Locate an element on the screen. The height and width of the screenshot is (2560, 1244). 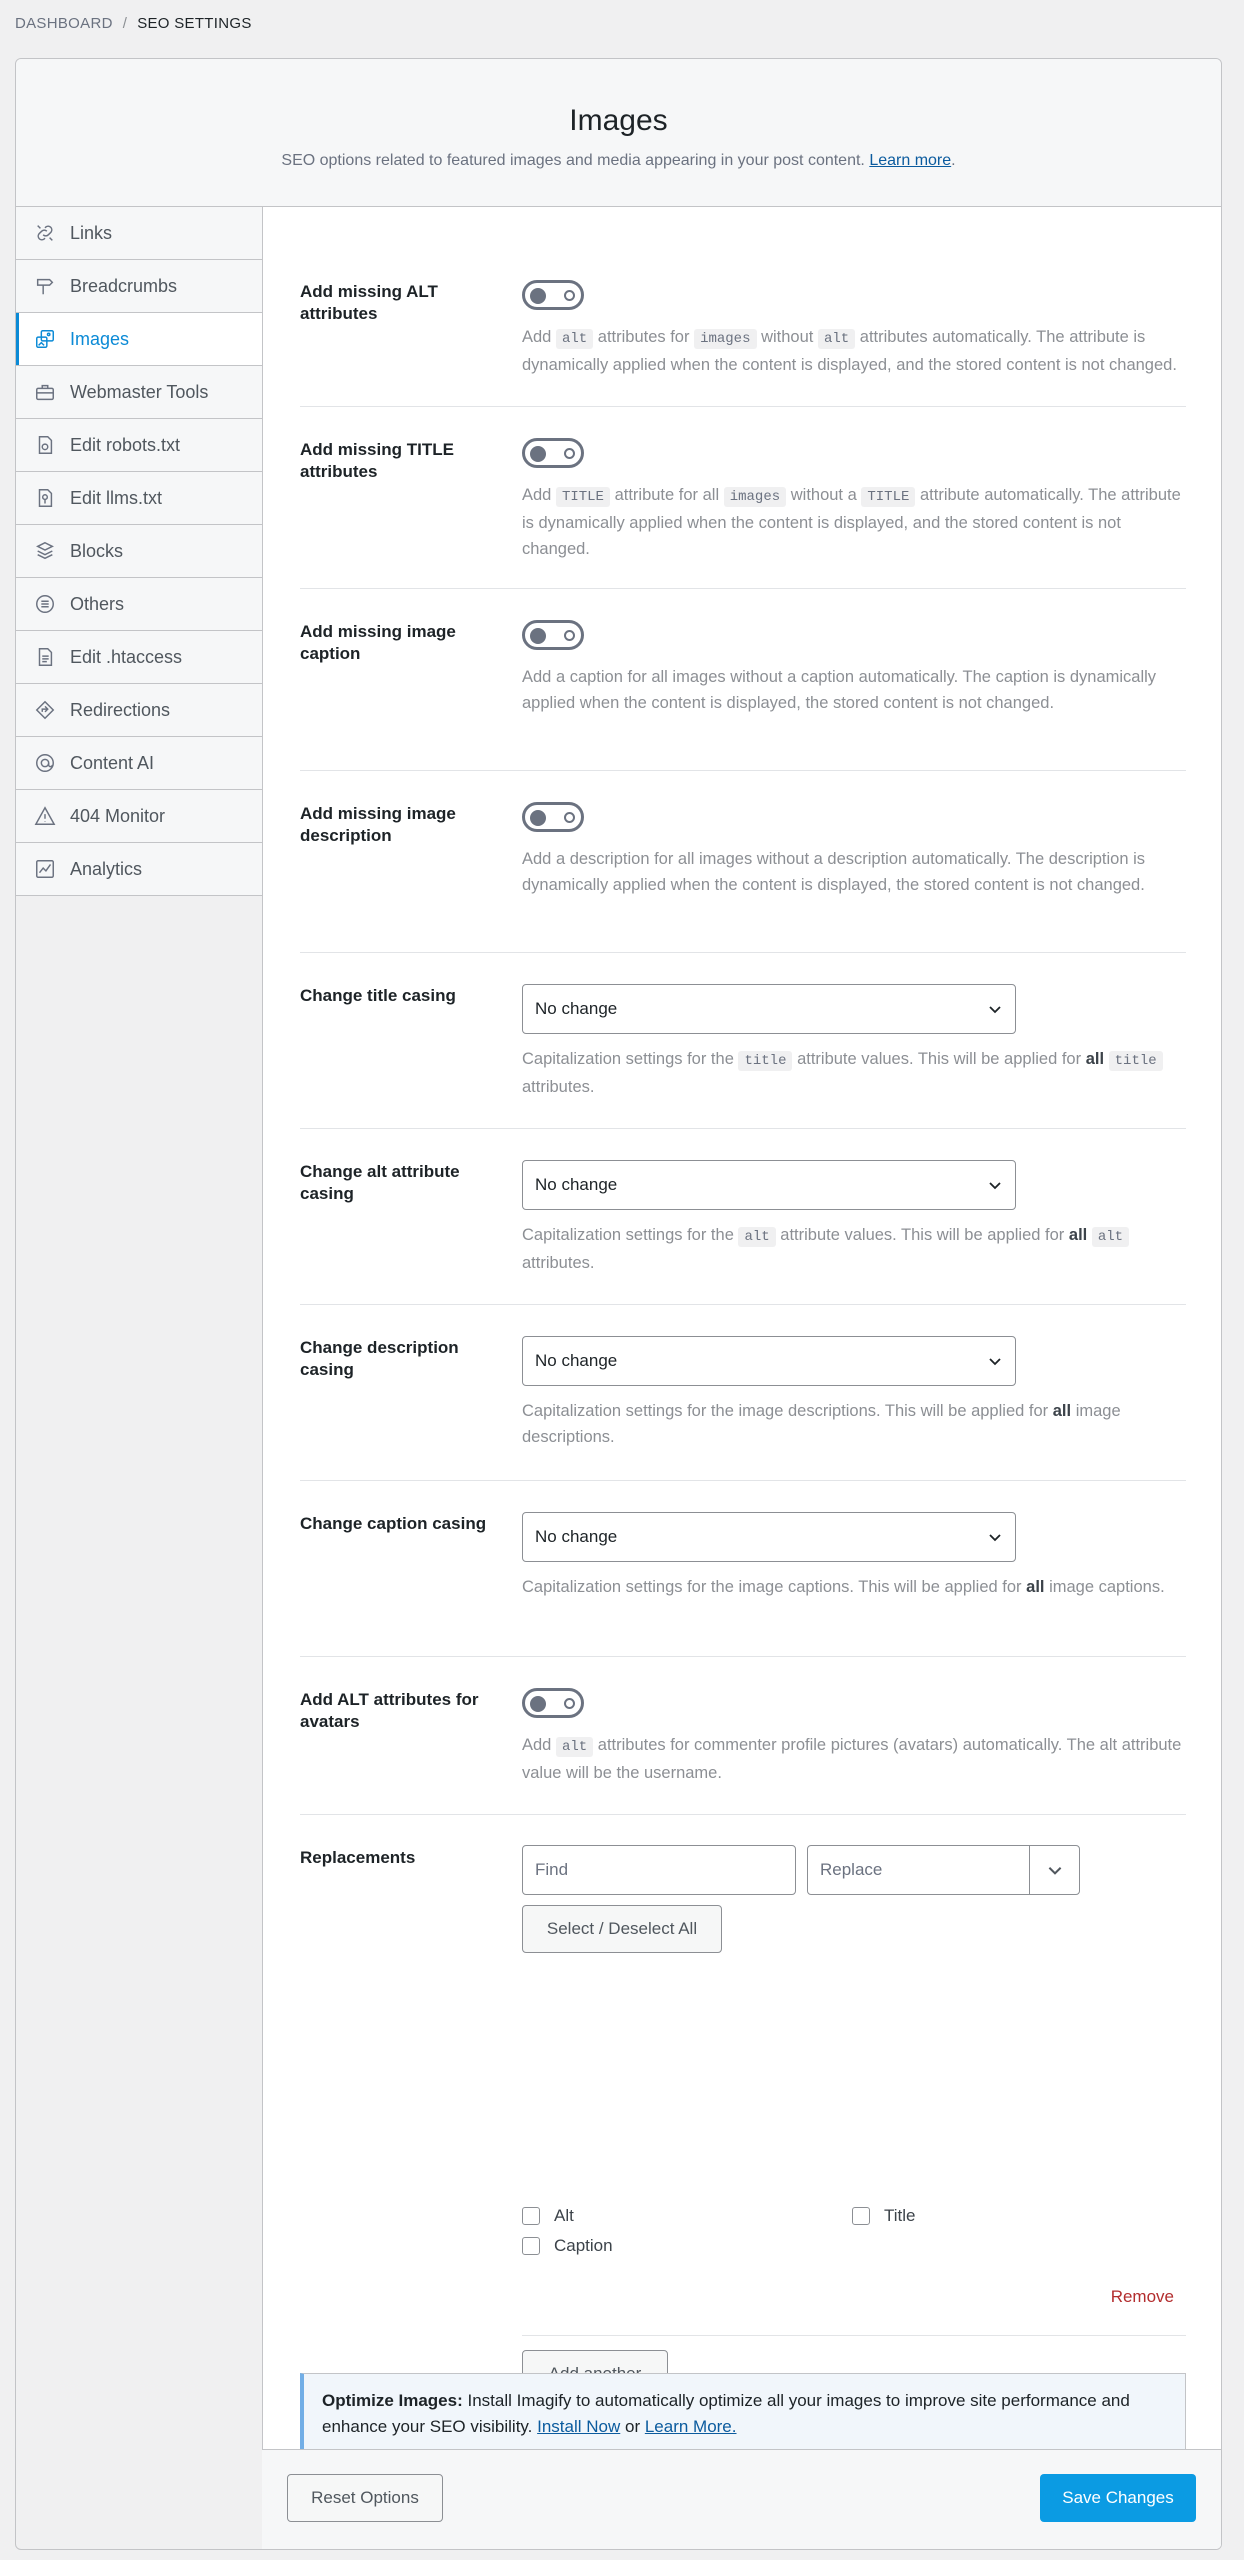
sidebar-item-images: Images is located at coordinates (139, 339).